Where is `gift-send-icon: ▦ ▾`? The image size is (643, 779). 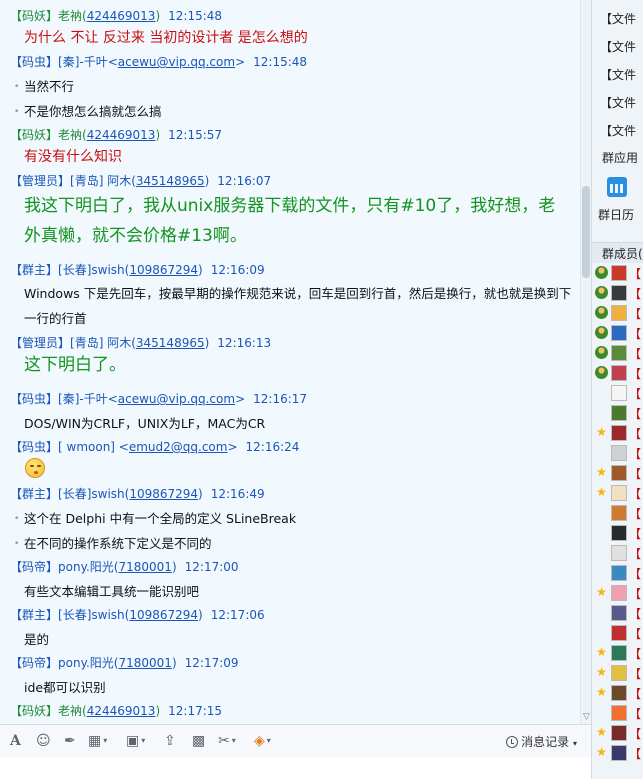 gift-send-icon: ▦ ▾ is located at coordinates (97, 741).